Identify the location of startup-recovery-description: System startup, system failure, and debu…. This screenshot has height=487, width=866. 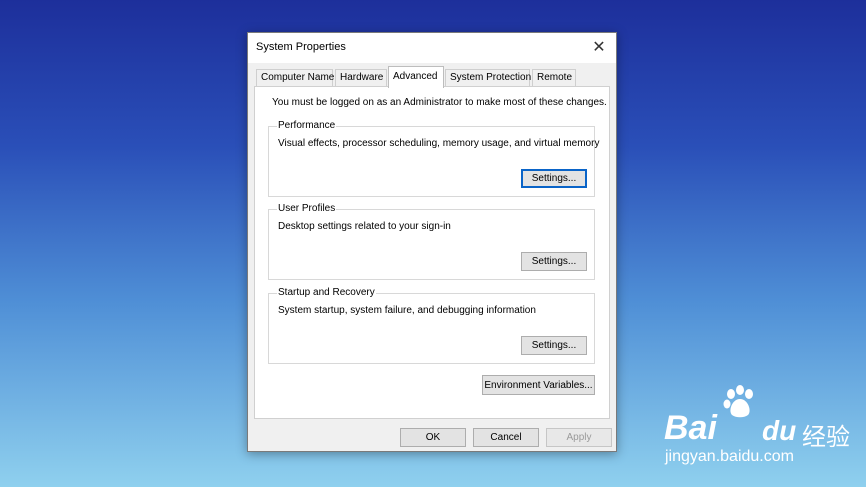
(407, 310).